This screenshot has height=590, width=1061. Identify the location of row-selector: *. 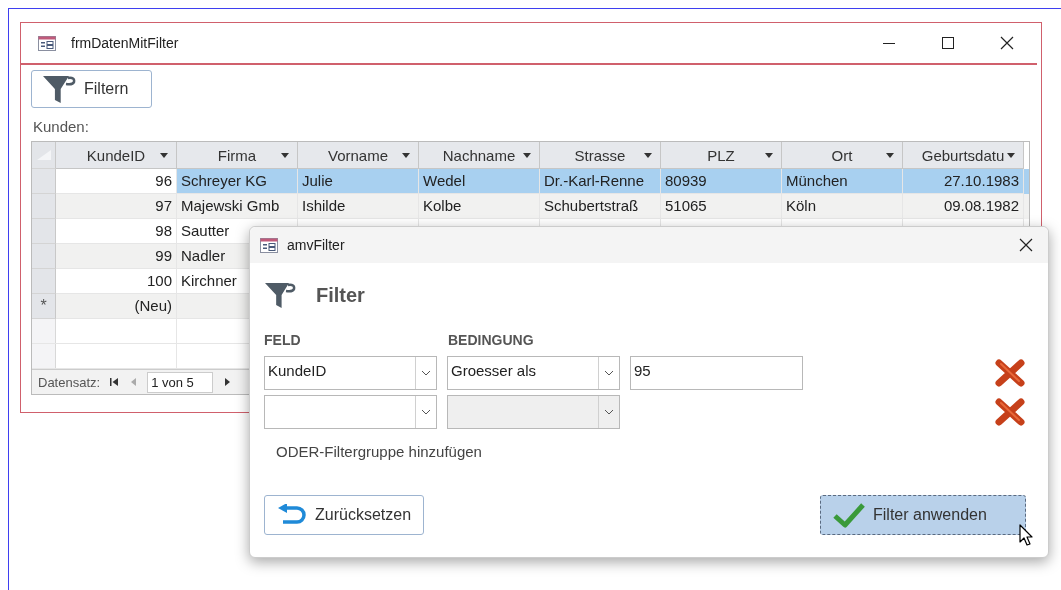
(44, 306).